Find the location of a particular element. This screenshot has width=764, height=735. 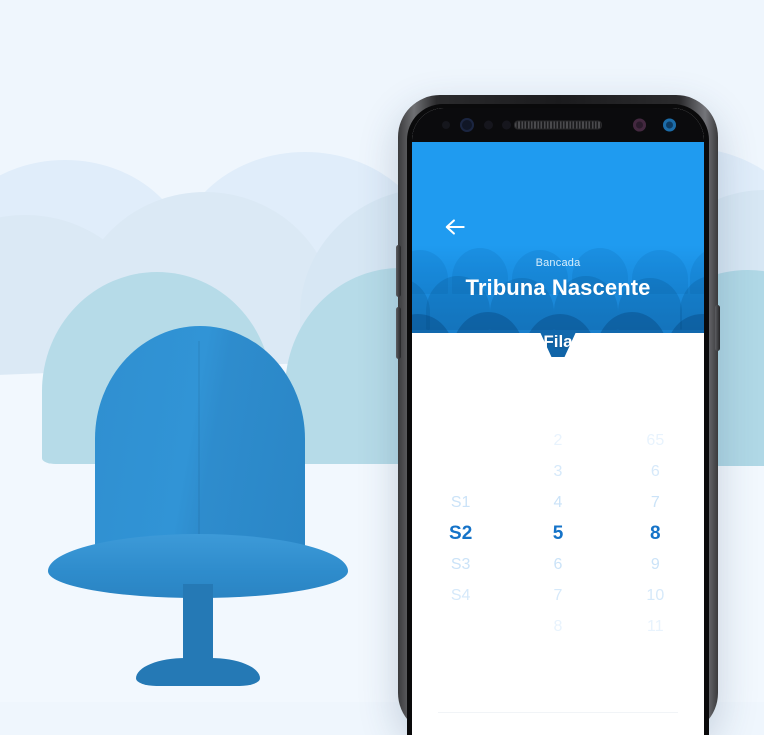

picker-option: 11 is located at coordinates (655, 626).